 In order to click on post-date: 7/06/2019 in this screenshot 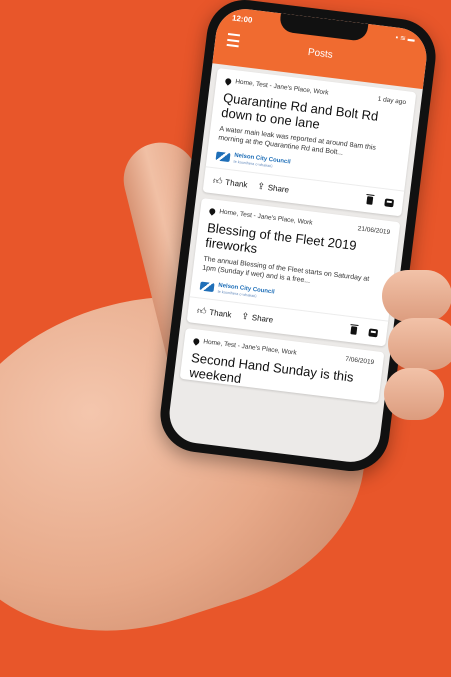, I will do `click(359, 361)`.